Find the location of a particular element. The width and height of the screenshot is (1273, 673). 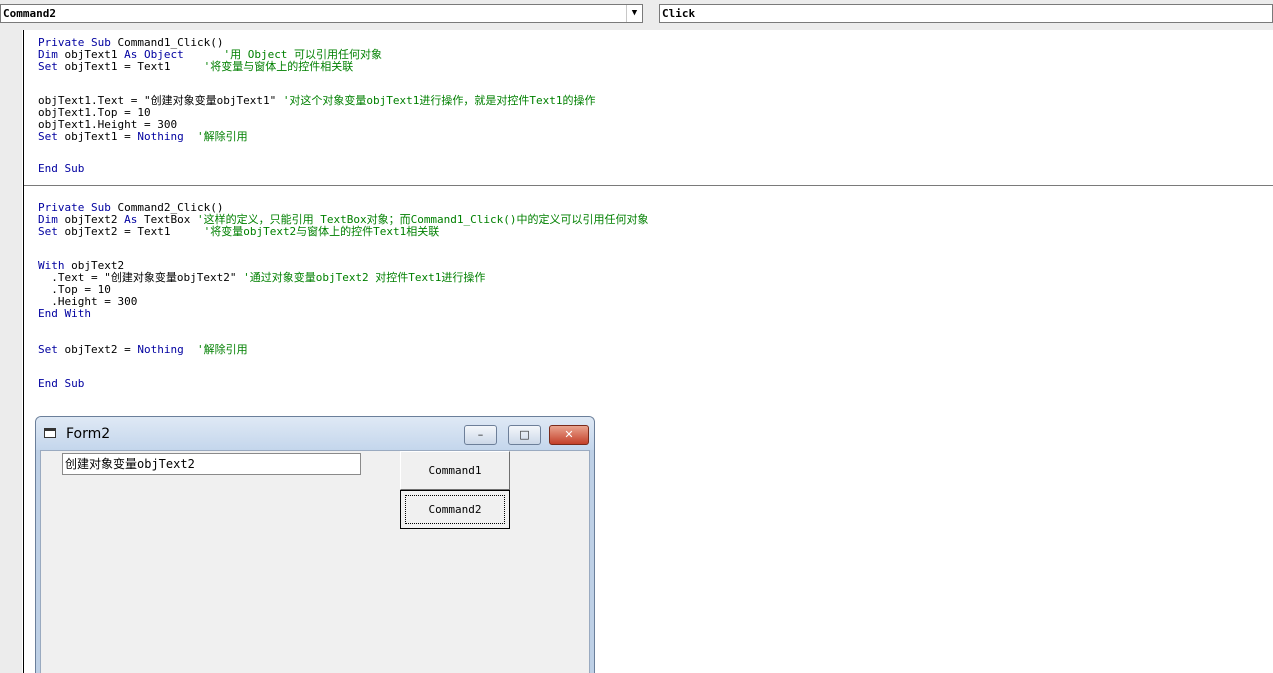

code-comment: '将变量与窗体上的控件相关联 is located at coordinates (262, 66).